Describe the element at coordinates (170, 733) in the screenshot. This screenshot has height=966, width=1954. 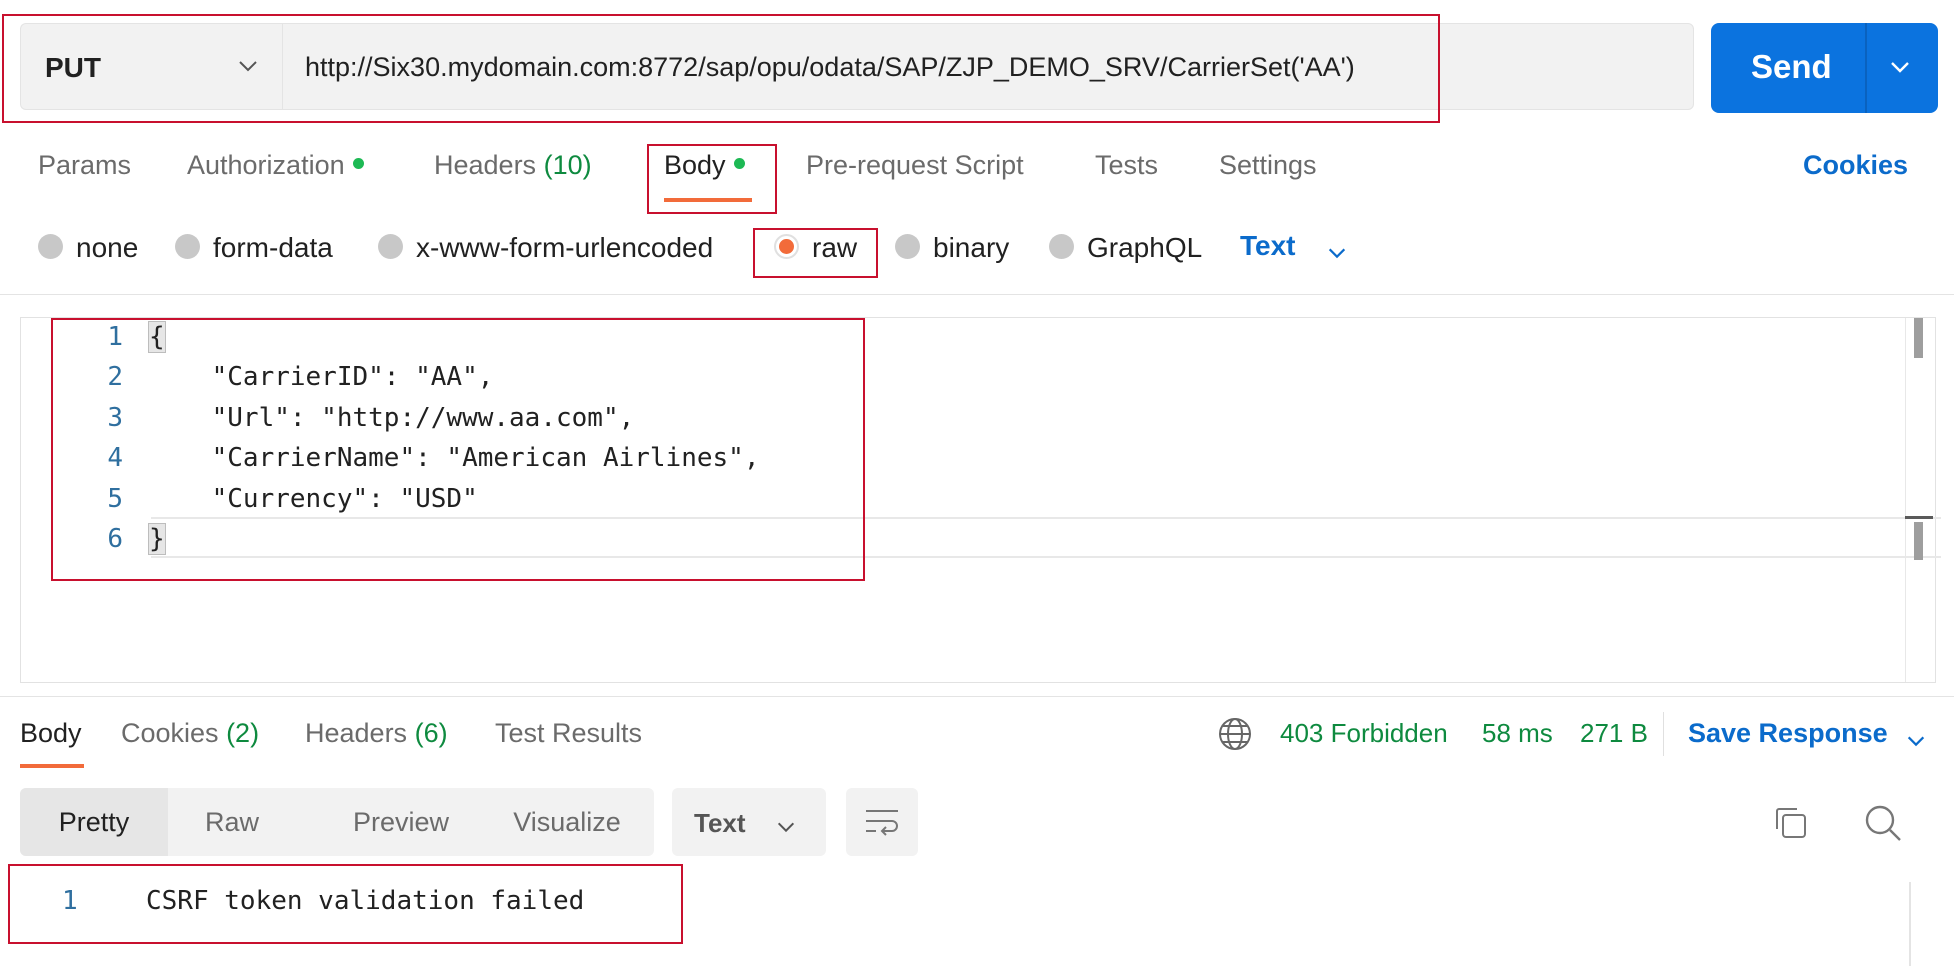
I see `resp-tab-cookies-label: Cookies` at that location.